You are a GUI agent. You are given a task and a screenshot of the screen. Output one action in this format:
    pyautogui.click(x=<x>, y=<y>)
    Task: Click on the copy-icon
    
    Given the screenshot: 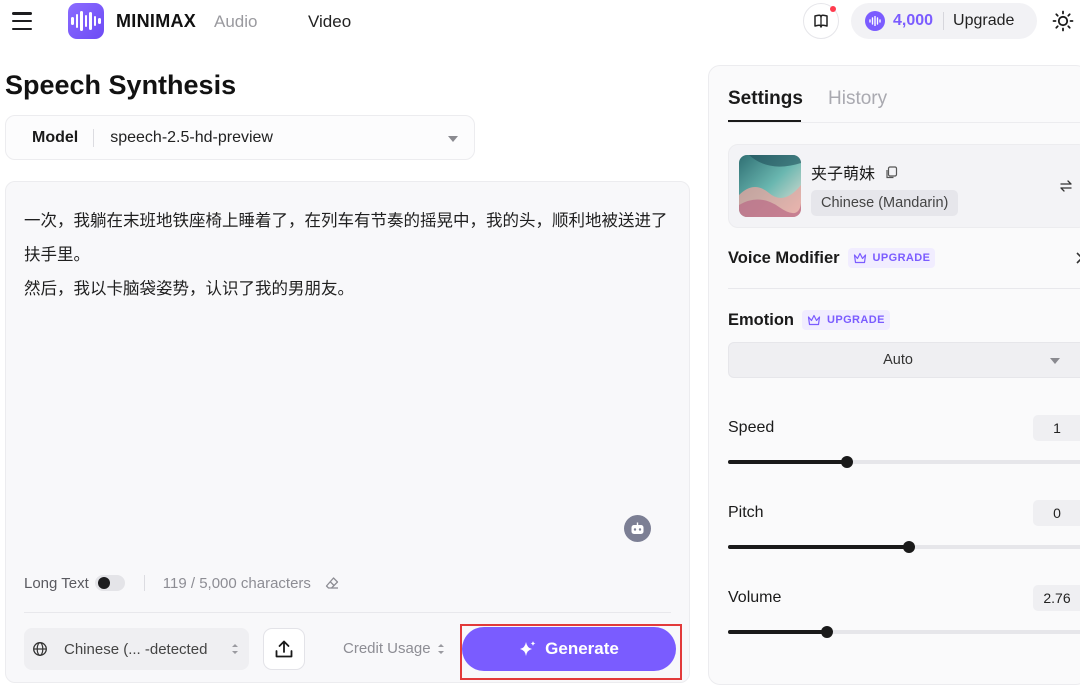 What is the action you would take?
    pyautogui.click(x=891, y=172)
    